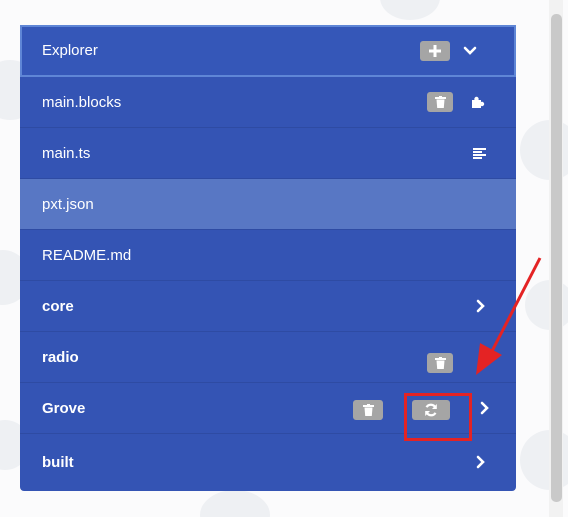  I want to click on file-label: pxt.json, so click(68, 204).